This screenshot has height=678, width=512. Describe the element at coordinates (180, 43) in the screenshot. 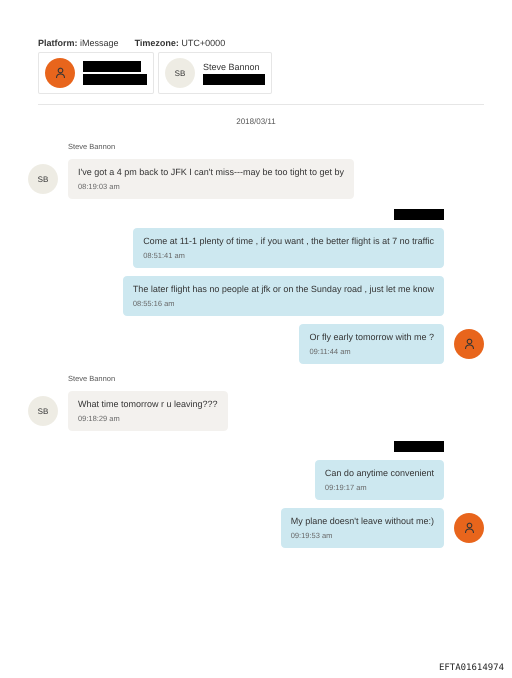

I see `timezone-text: Timezone: UTC+0000` at that location.